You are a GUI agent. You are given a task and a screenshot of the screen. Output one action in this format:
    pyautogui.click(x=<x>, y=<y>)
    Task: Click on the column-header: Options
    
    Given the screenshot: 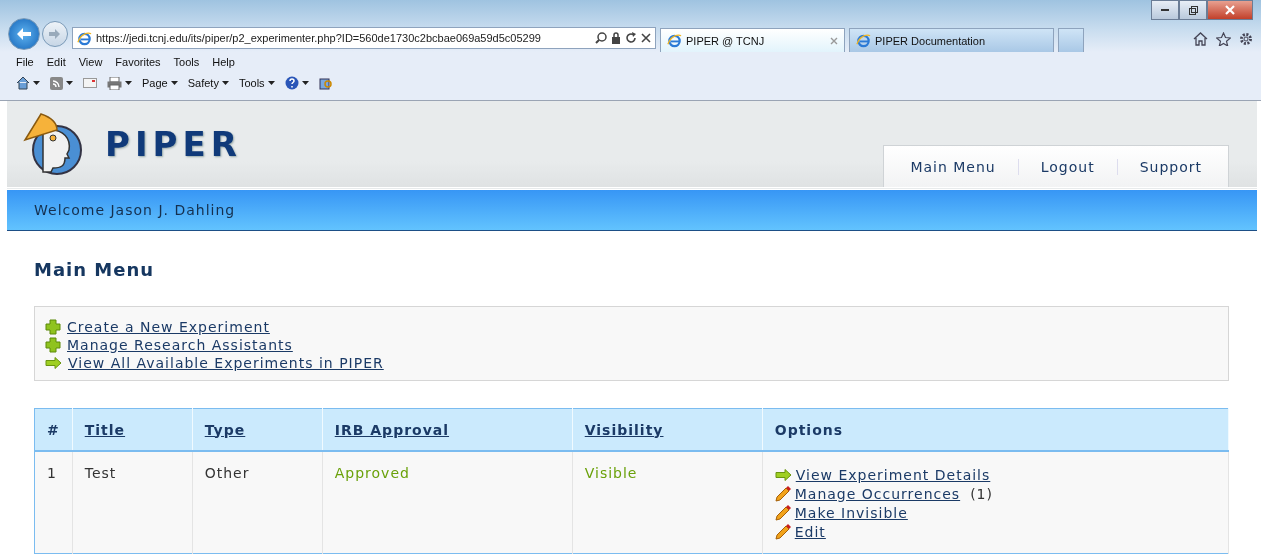 What is the action you would take?
    pyautogui.click(x=995, y=429)
    